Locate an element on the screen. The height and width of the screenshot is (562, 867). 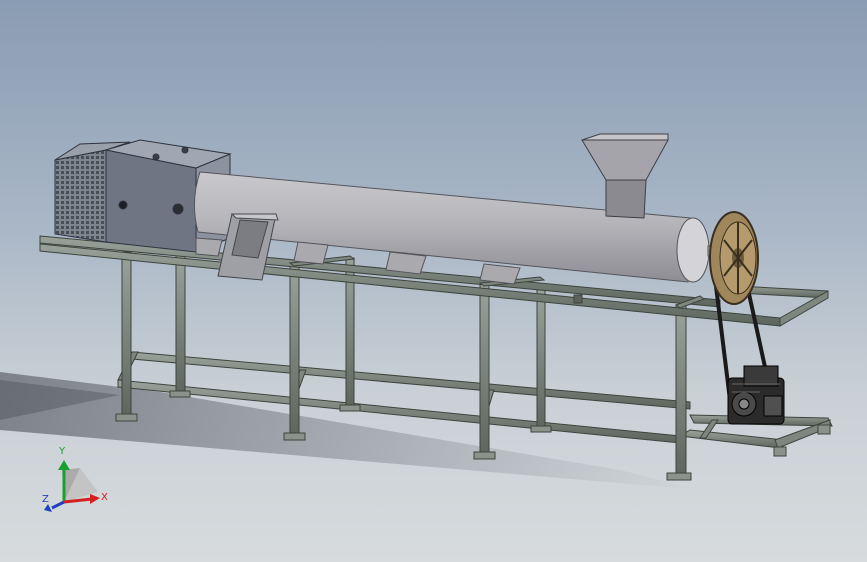
x-axis-label: X is located at coordinates (104, 497).